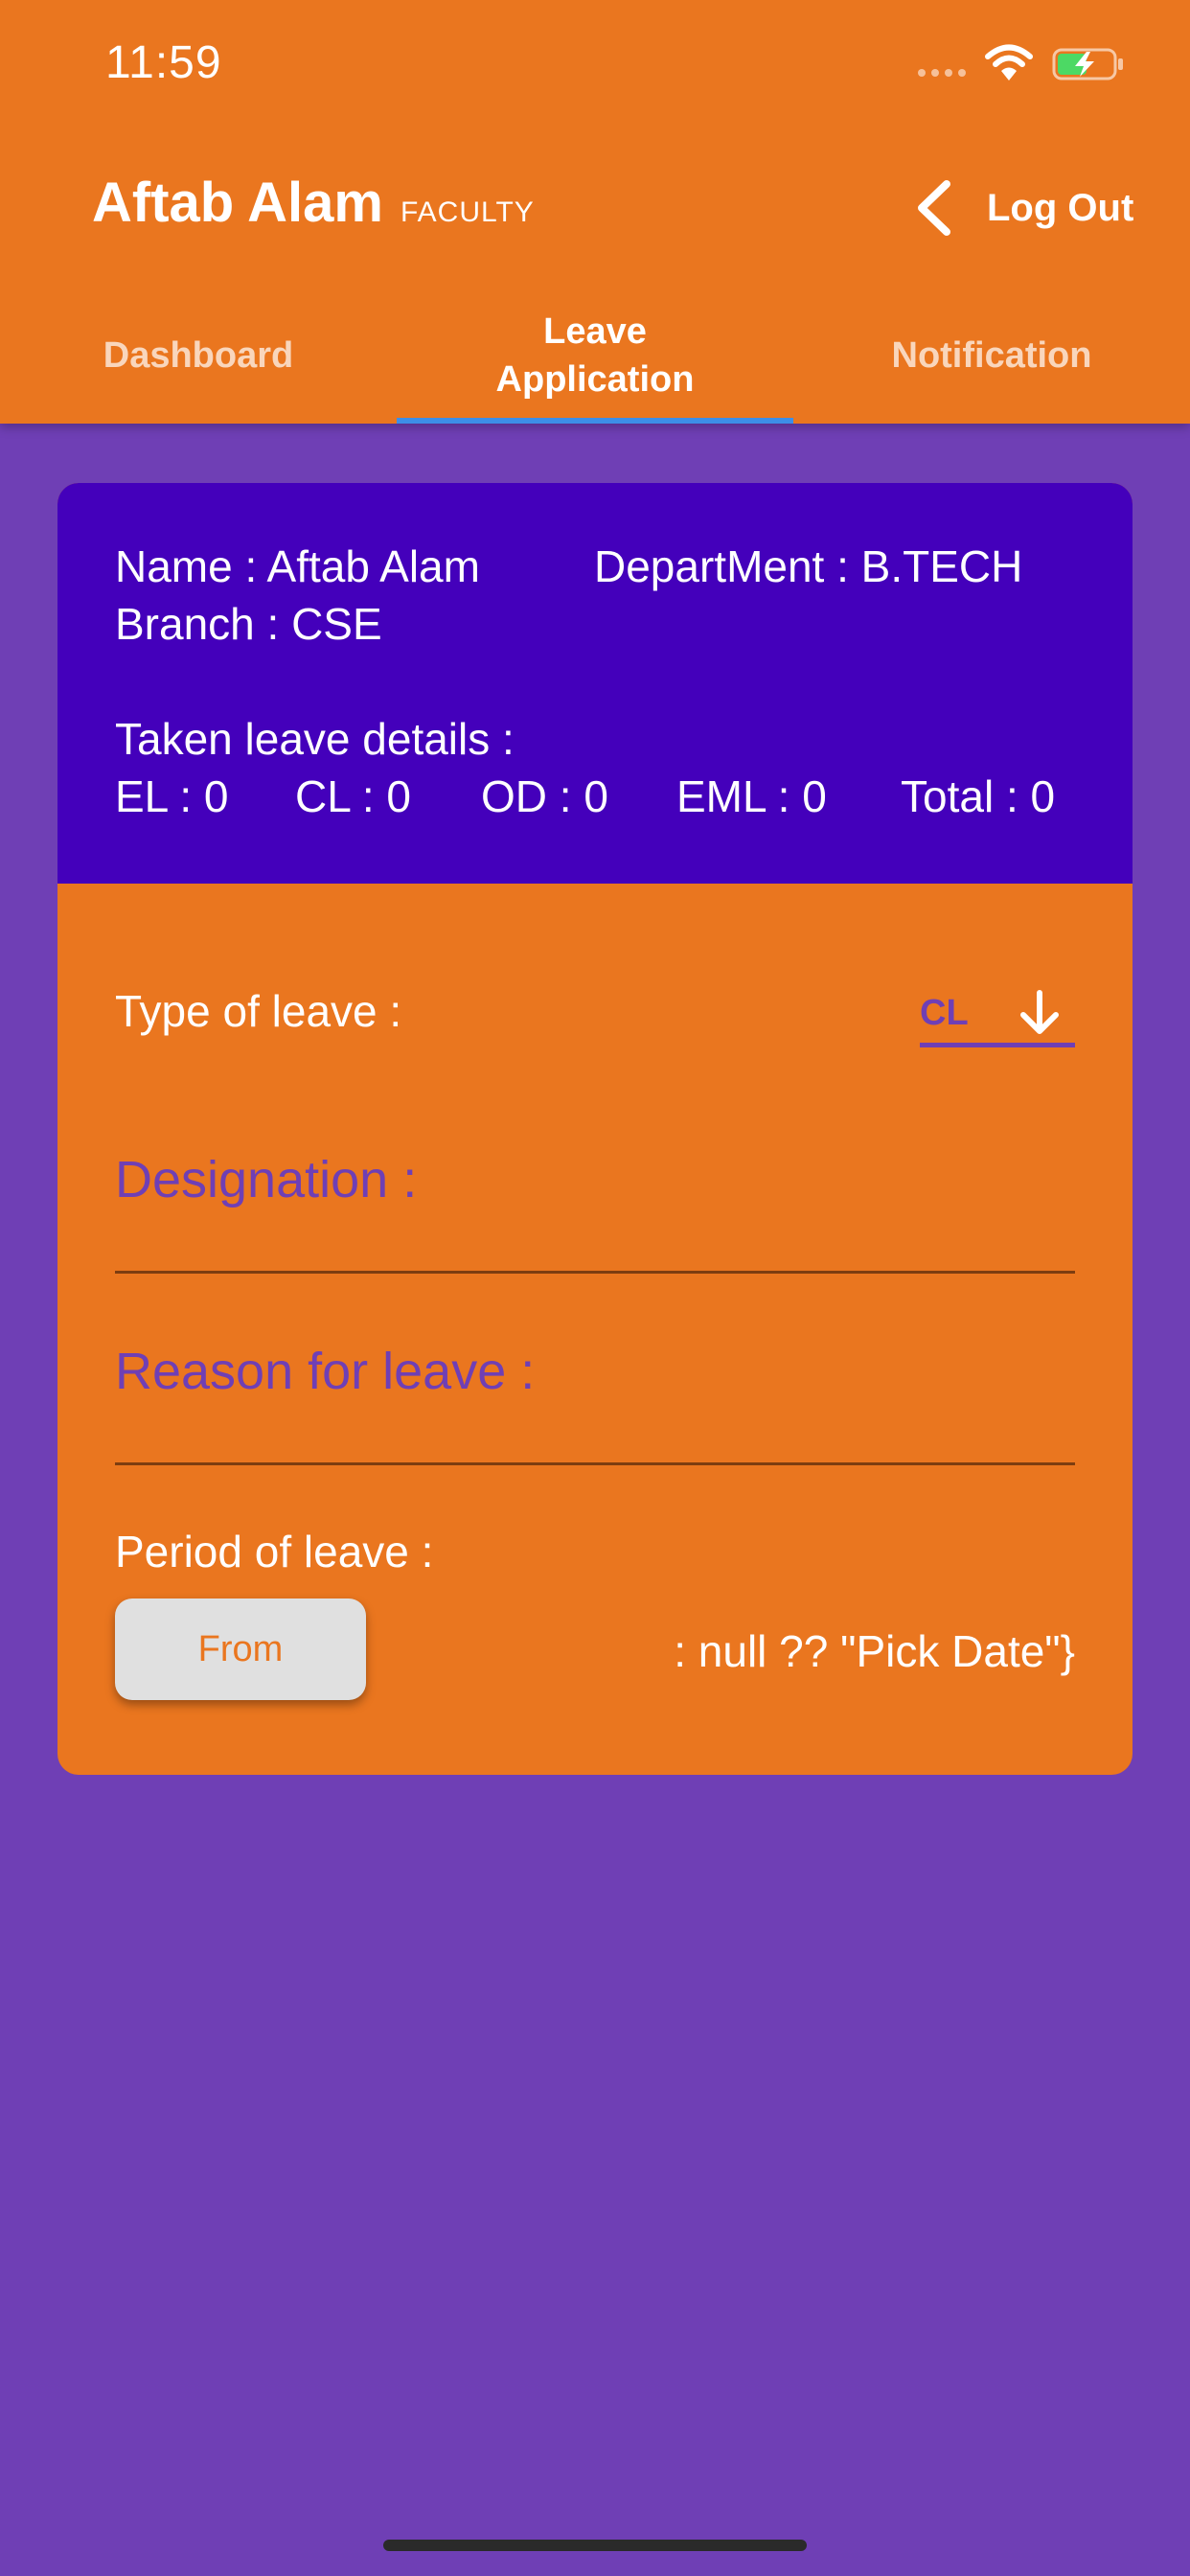 This screenshot has width=1190, height=2576. I want to click on reason-placeholder: Reason for leave :, so click(326, 1371).